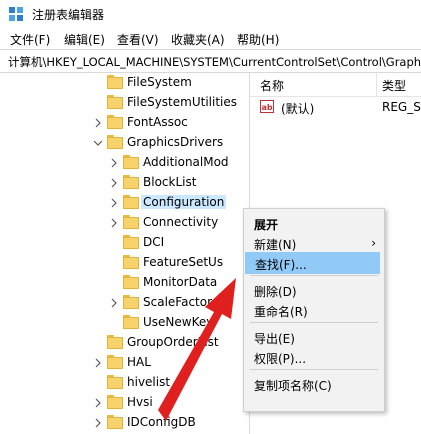  I want to click on context-menu-item-label: 展开, so click(266, 225).